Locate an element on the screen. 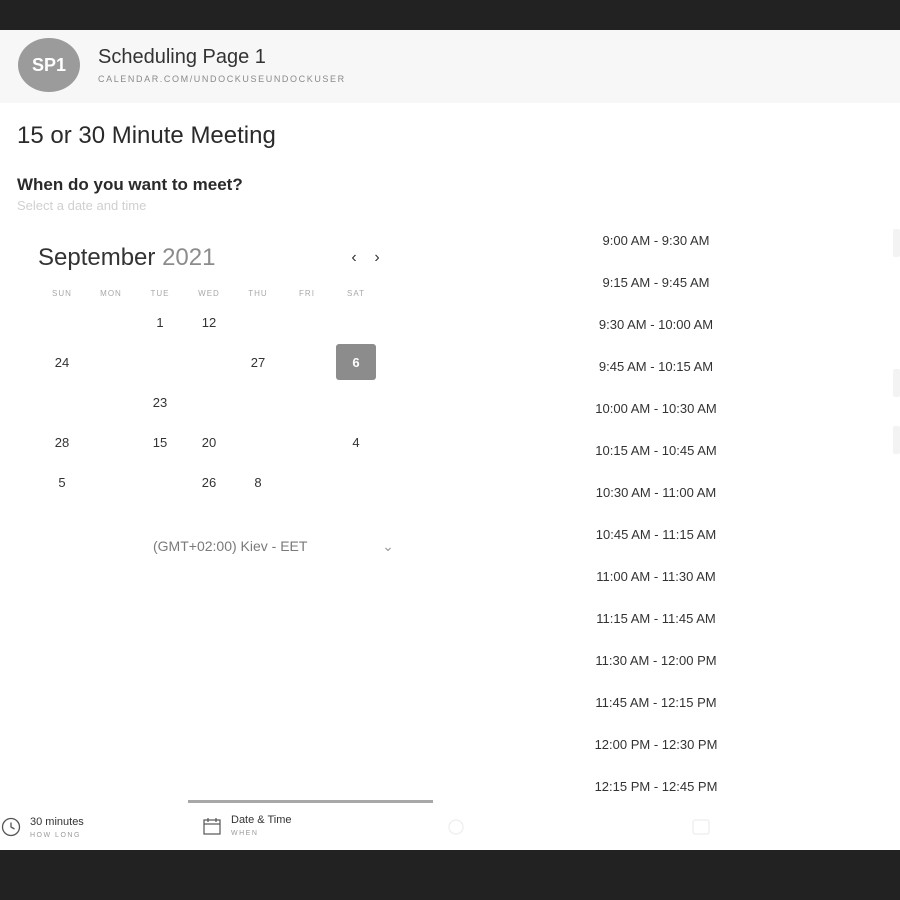 This screenshot has height=900, width=900. location-pin-icon is located at coordinates (456, 829).